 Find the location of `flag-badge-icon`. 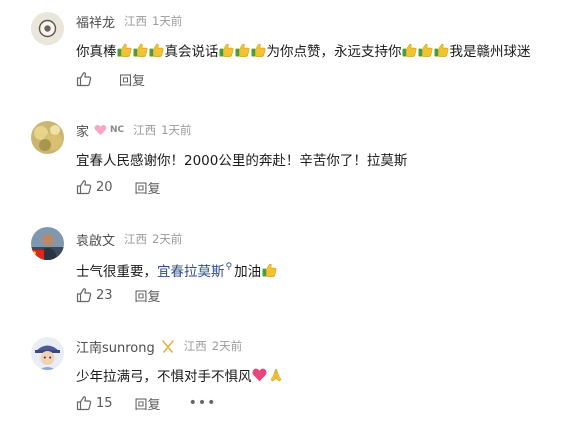

flag-badge-icon is located at coordinates (37, 255).